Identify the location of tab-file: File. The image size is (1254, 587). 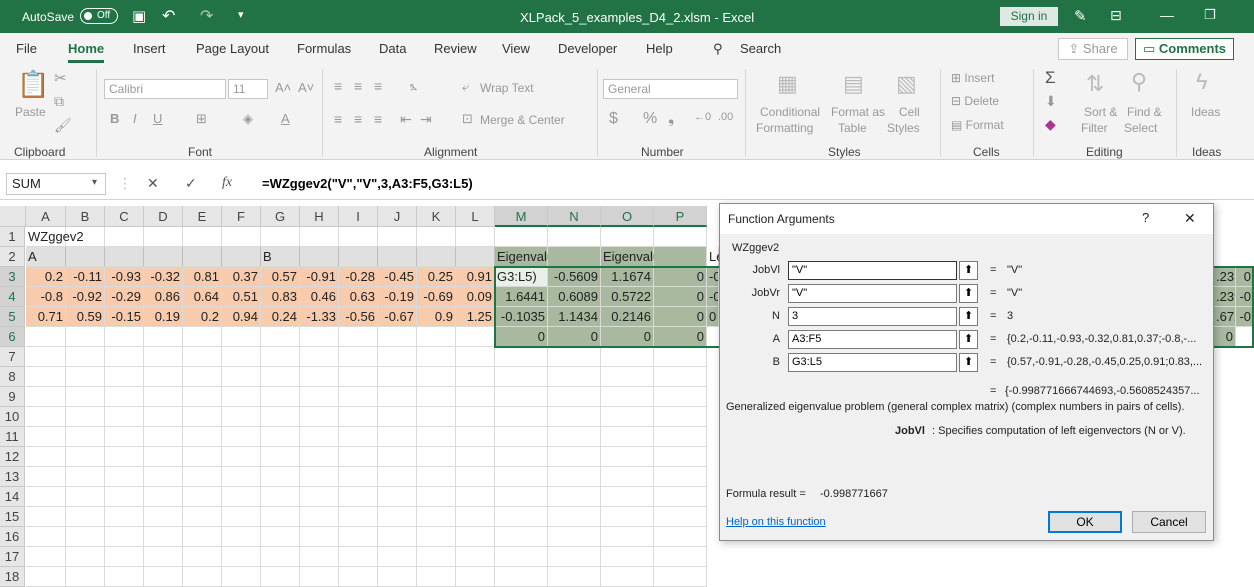
(26, 48).